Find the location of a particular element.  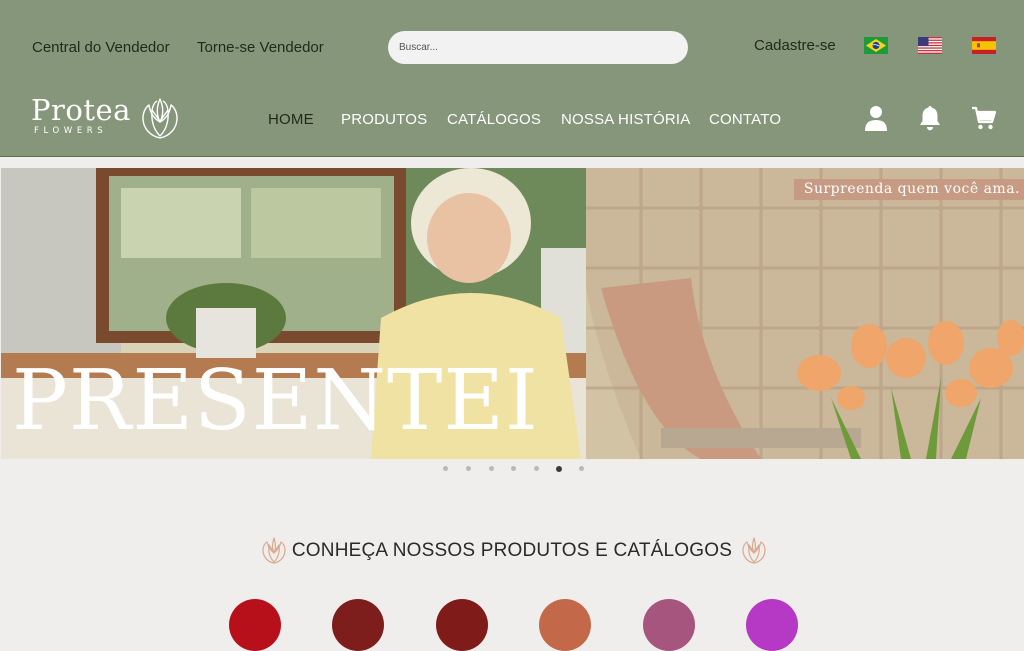

usa-flag-icon is located at coordinates (930, 45).